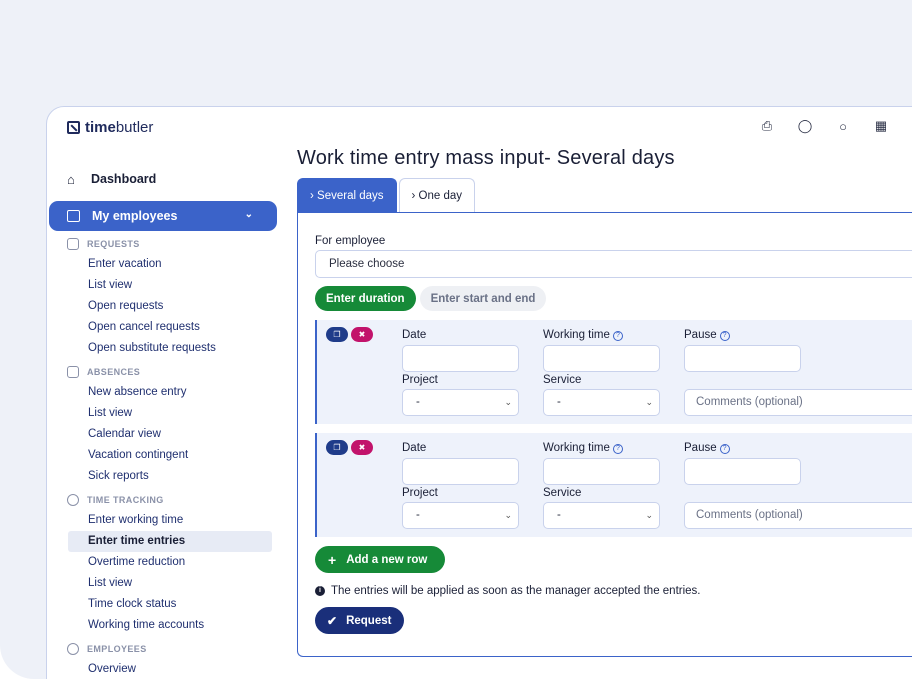 This screenshot has width=912, height=679. I want to click on enter-duration-button: Enter duration, so click(365, 298).